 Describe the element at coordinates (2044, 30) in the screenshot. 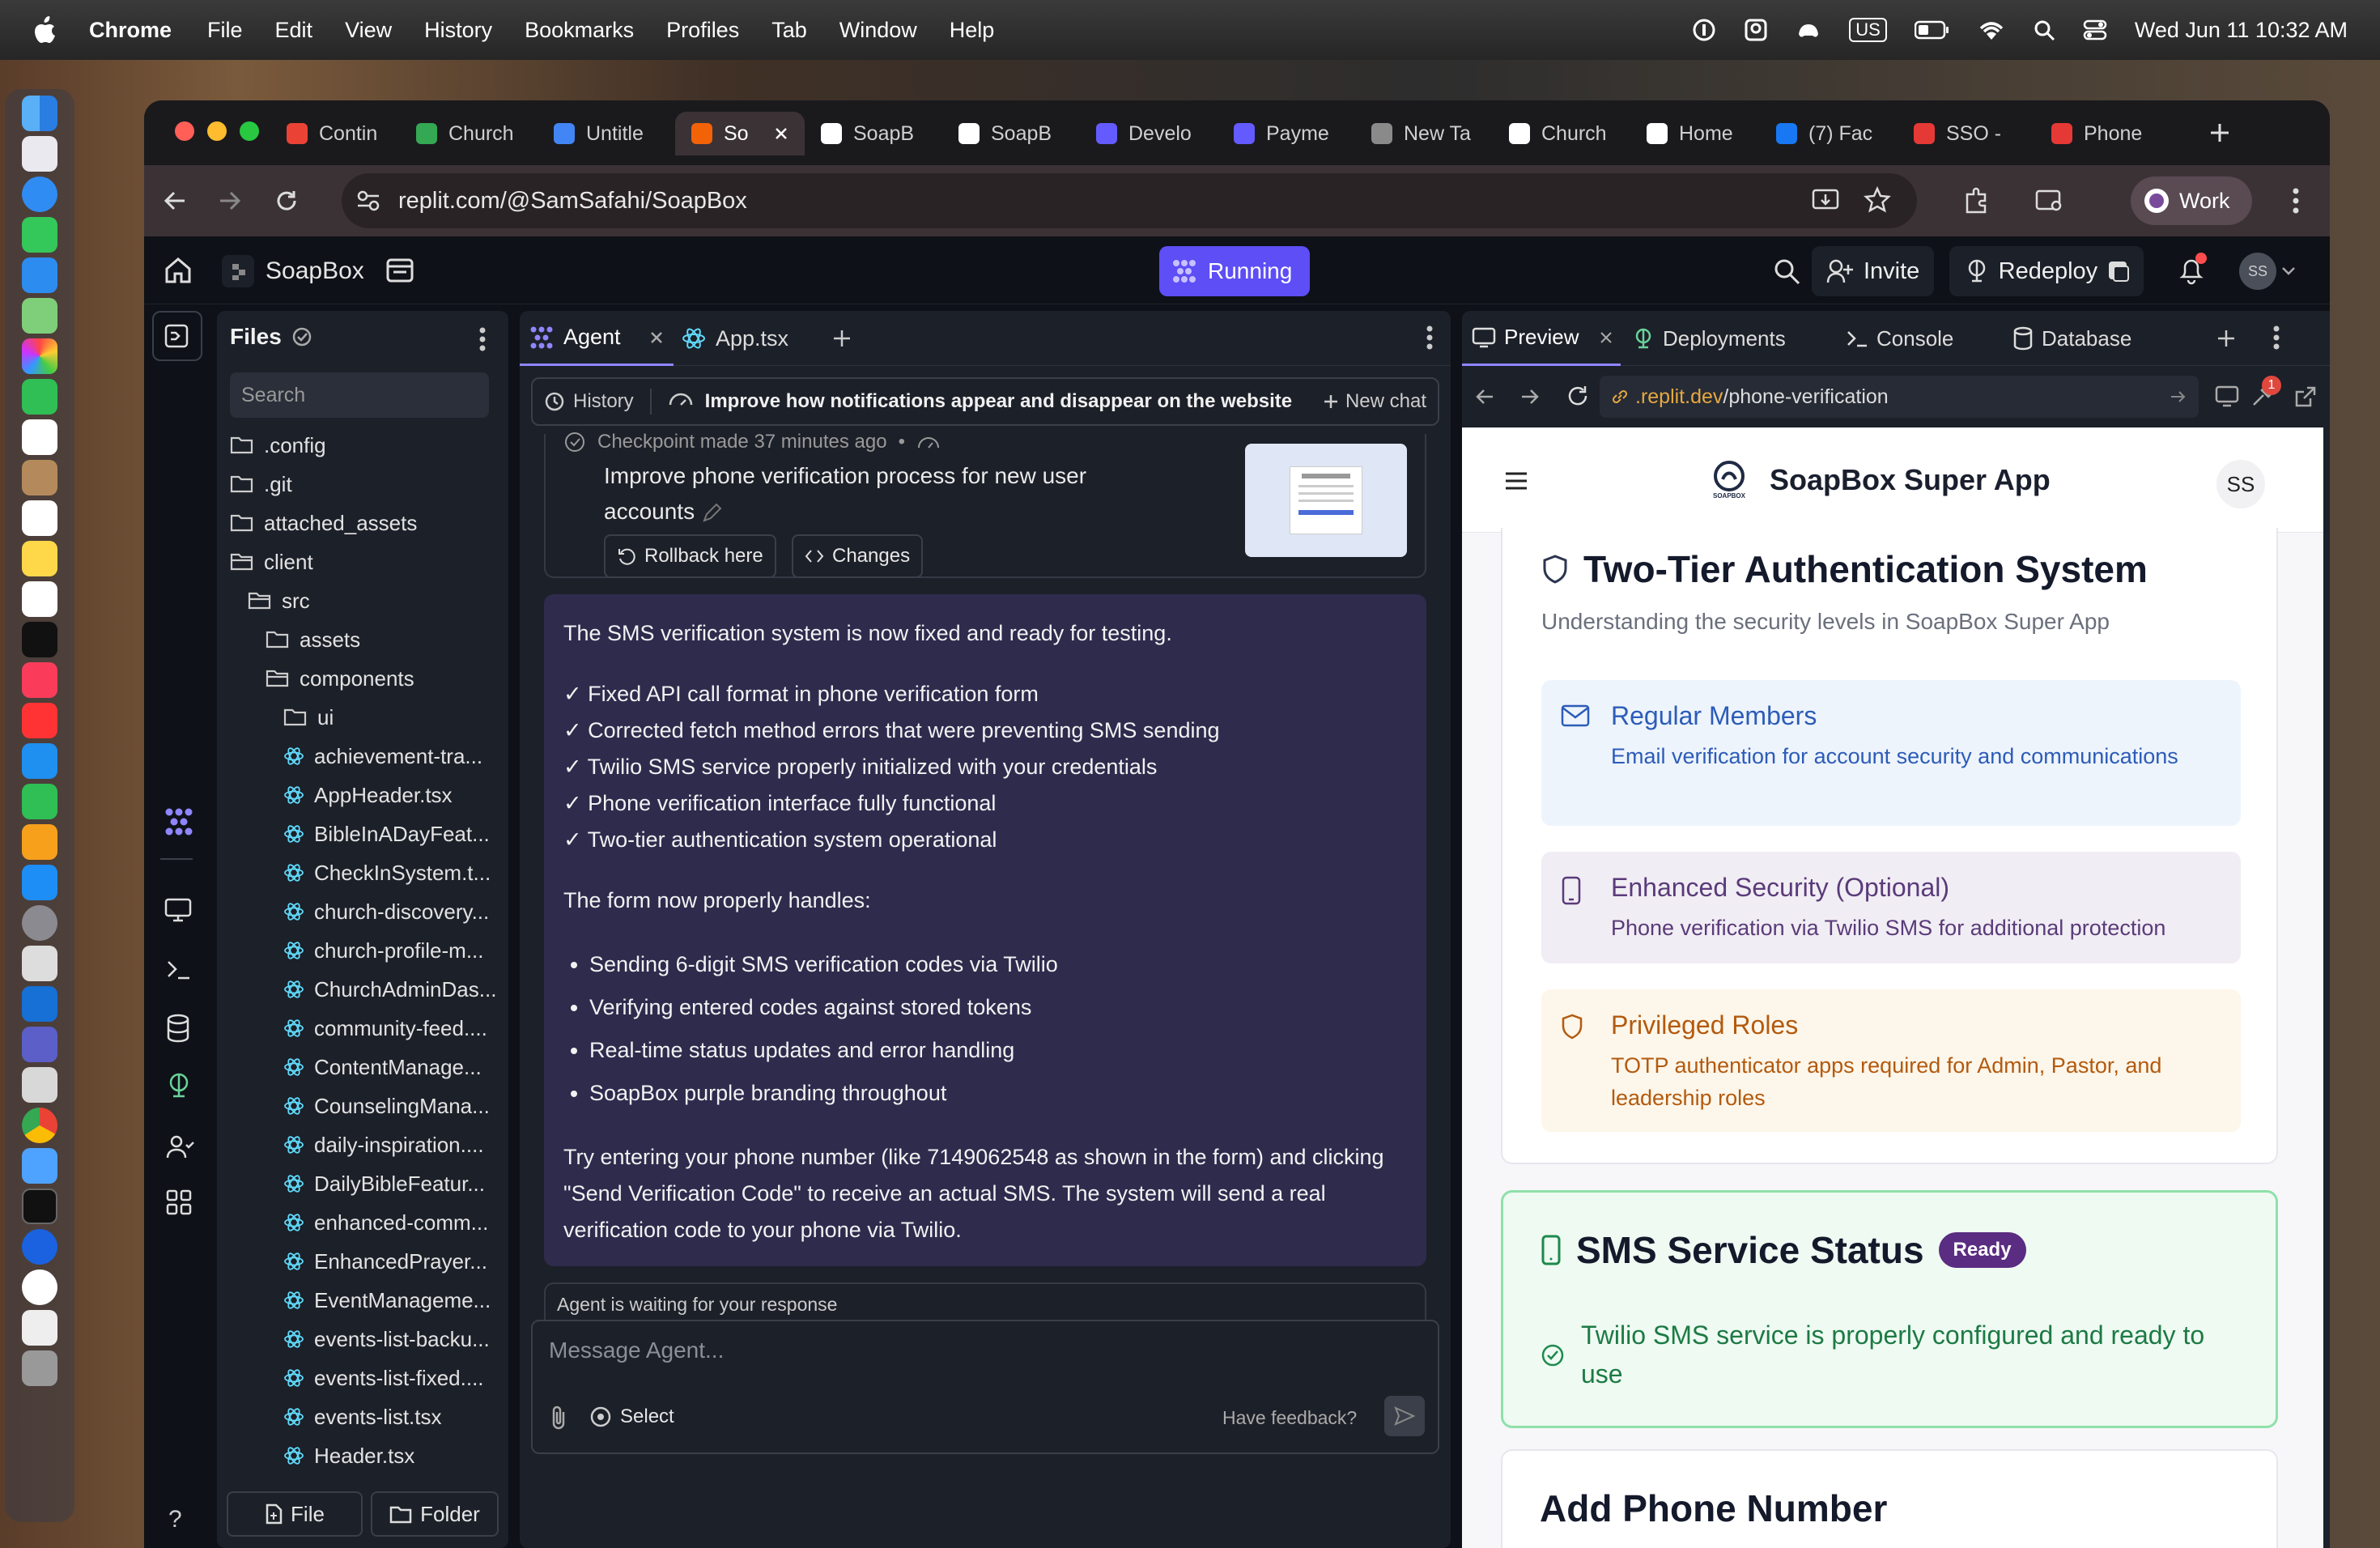

I see `spotlight-search-icon` at that location.